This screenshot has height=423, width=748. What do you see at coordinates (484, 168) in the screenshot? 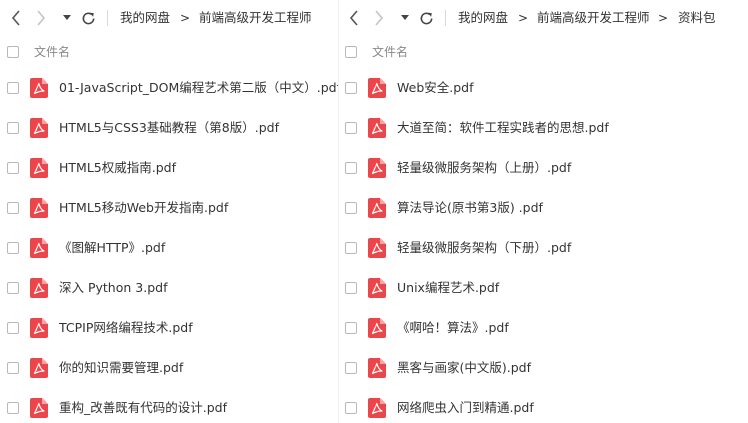
I see `file-name: 轻量级微服务架构（上册）.pdf` at bounding box center [484, 168].